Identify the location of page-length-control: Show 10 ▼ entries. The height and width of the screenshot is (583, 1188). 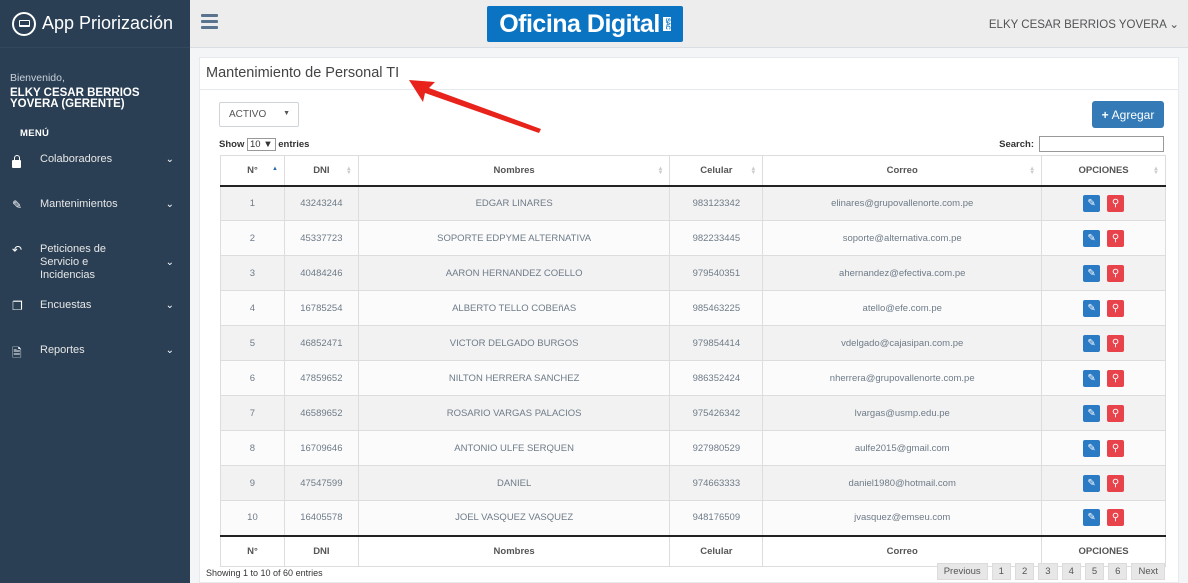
(264, 144).